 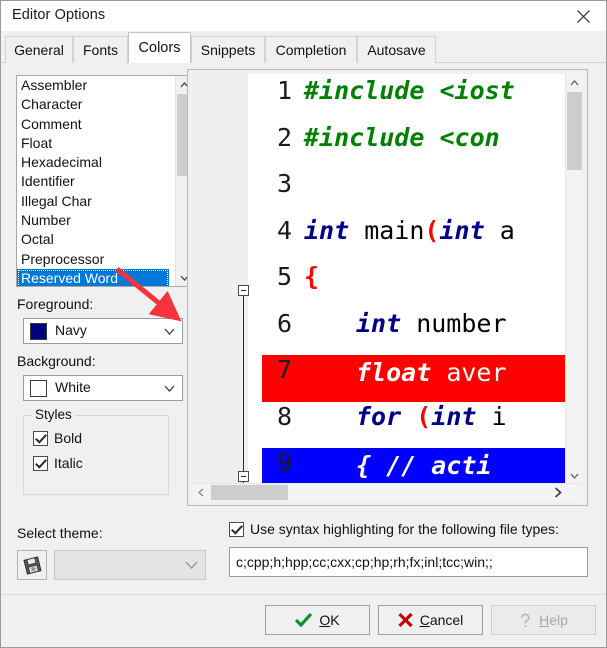 What do you see at coordinates (284, 183) in the screenshot?
I see `line-number: 3` at bounding box center [284, 183].